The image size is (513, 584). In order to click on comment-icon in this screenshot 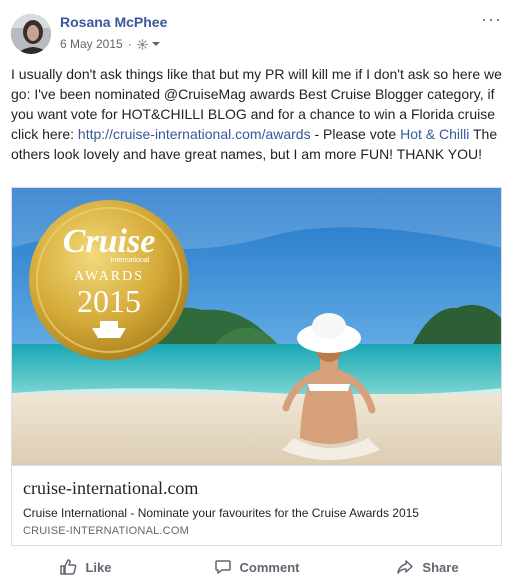, I will do `click(222, 567)`.